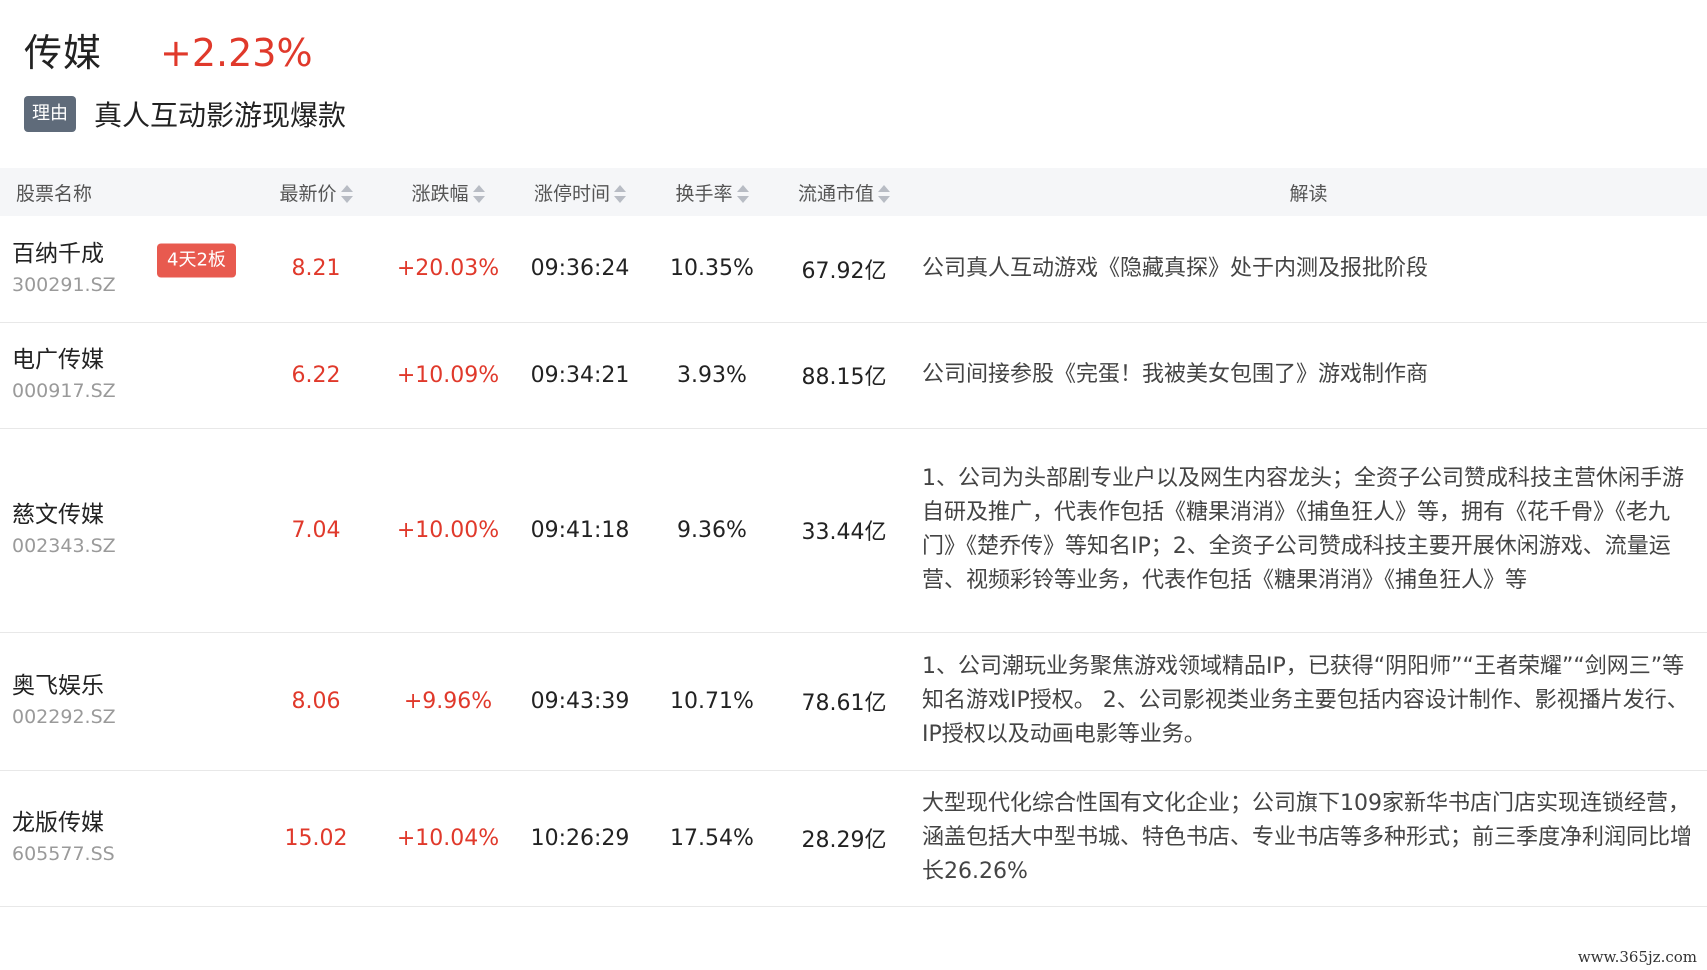 This screenshot has width=1707, height=970. What do you see at coordinates (844, 532) in the screenshot?
I see `market-cap-cell: 33.44亿` at bounding box center [844, 532].